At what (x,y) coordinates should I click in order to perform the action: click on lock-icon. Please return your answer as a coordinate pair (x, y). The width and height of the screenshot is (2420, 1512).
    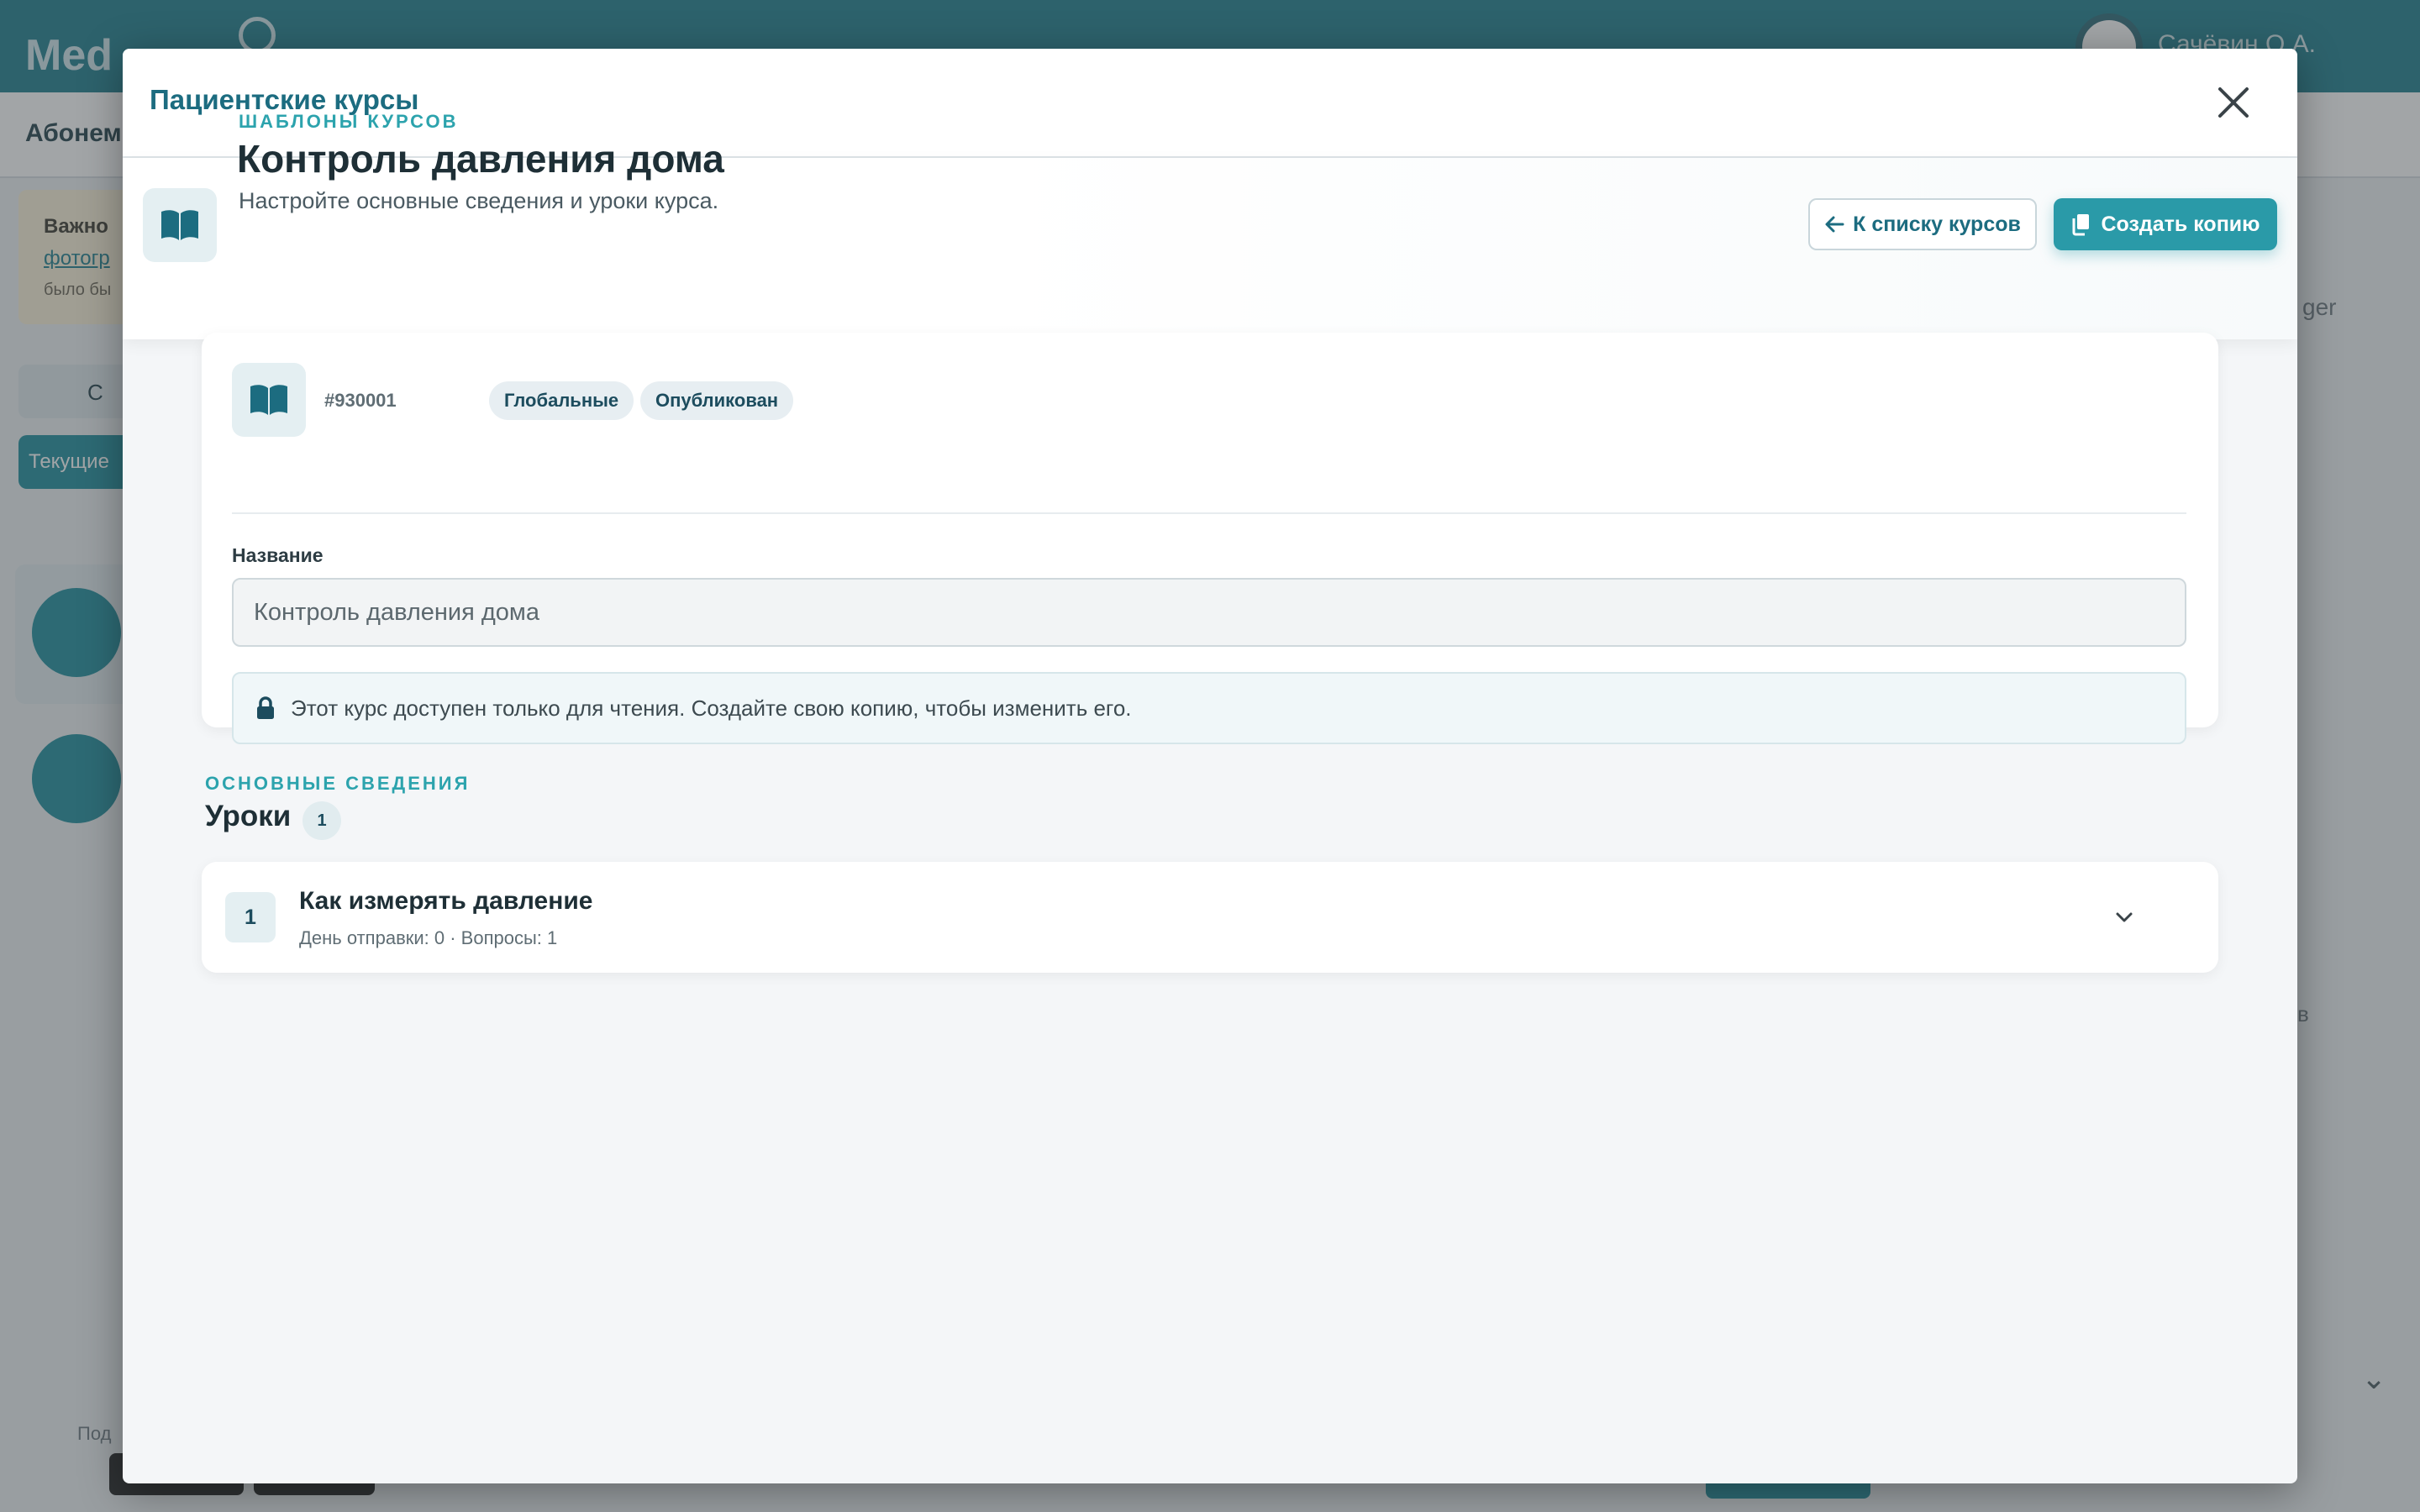
    Looking at the image, I should click on (265, 707).